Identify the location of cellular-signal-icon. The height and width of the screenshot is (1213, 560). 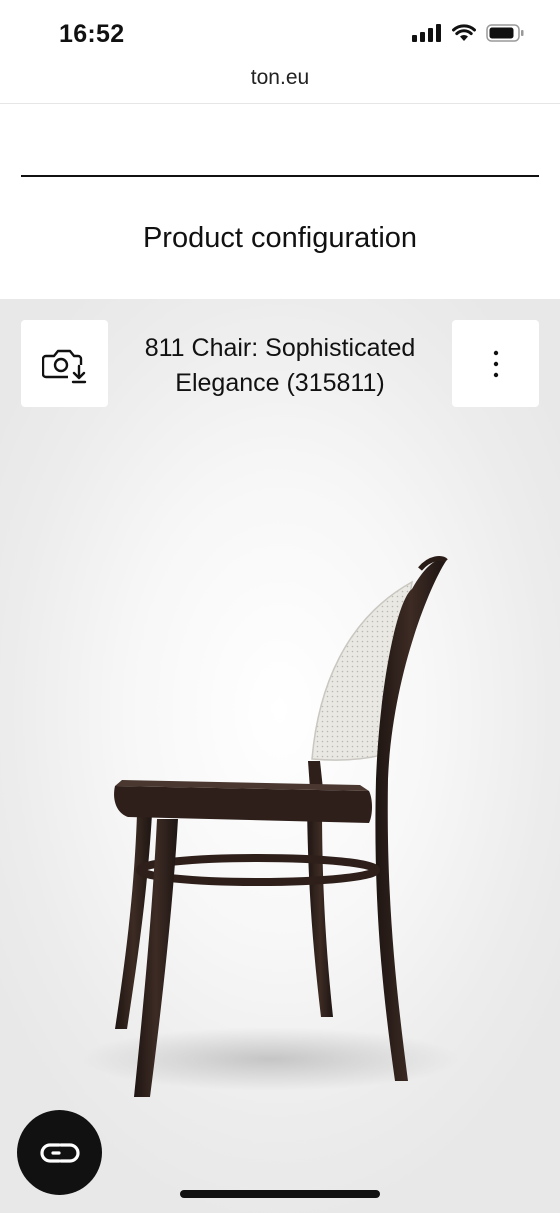
(426, 33).